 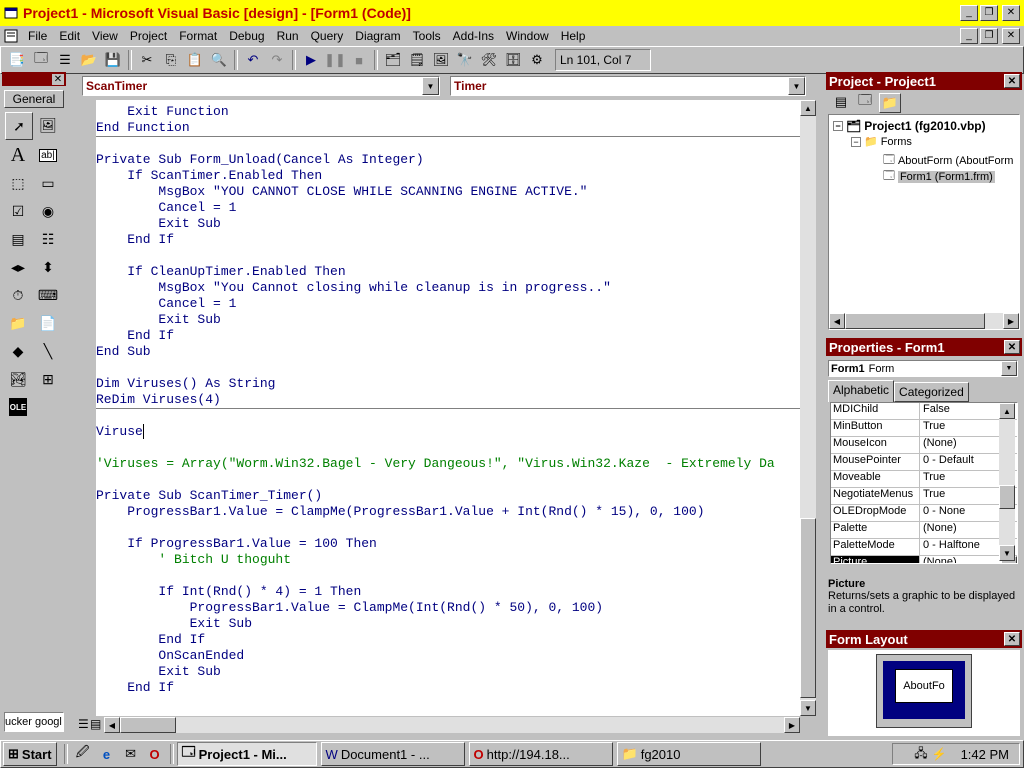 I want to click on image-icon: 🏞, so click(x=18, y=379).